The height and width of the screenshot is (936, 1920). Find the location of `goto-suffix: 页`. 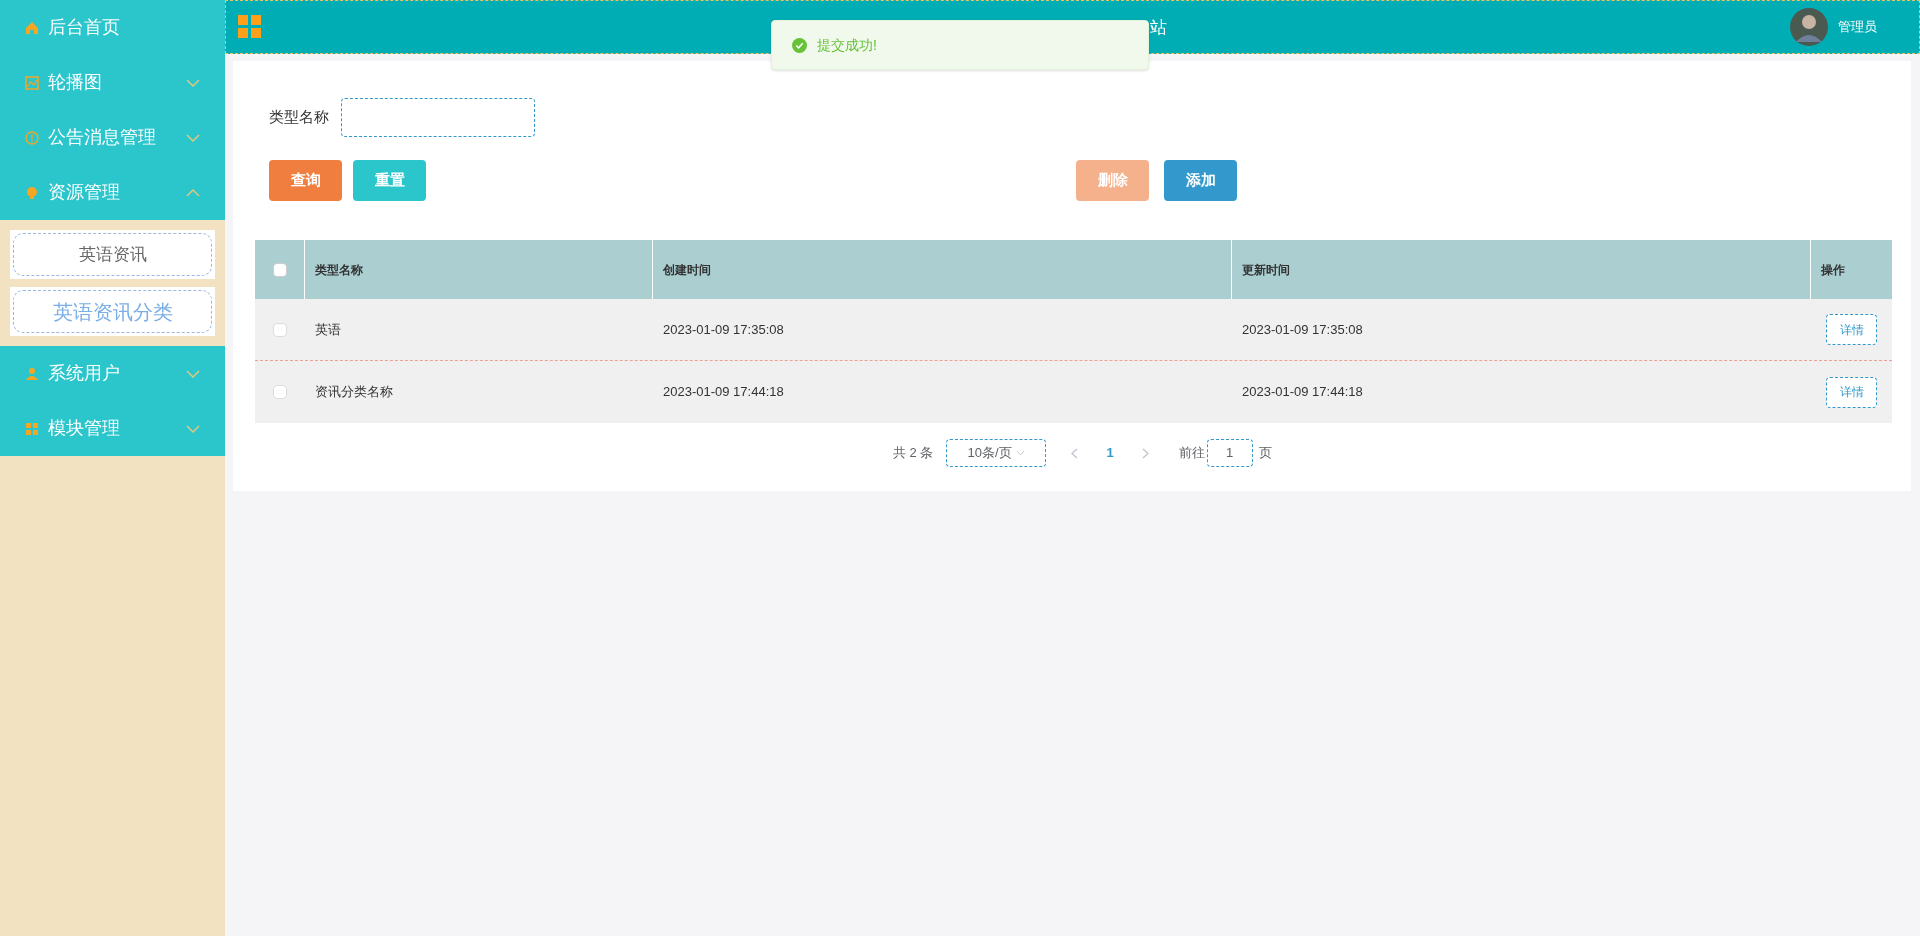

goto-suffix: 页 is located at coordinates (1265, 453).